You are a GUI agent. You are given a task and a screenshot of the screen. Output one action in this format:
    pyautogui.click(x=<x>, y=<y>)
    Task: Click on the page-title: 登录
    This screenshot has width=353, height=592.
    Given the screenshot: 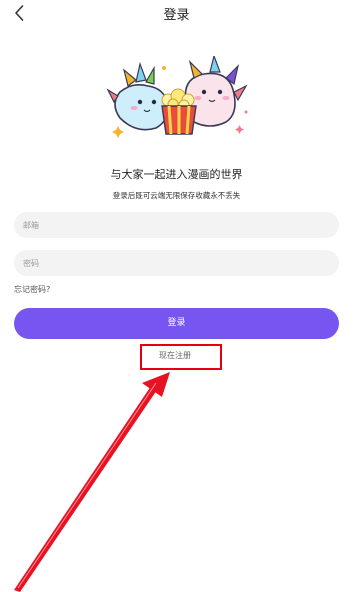 What is the action you would take?
    pyautogui.click(x=176, y=15)
    